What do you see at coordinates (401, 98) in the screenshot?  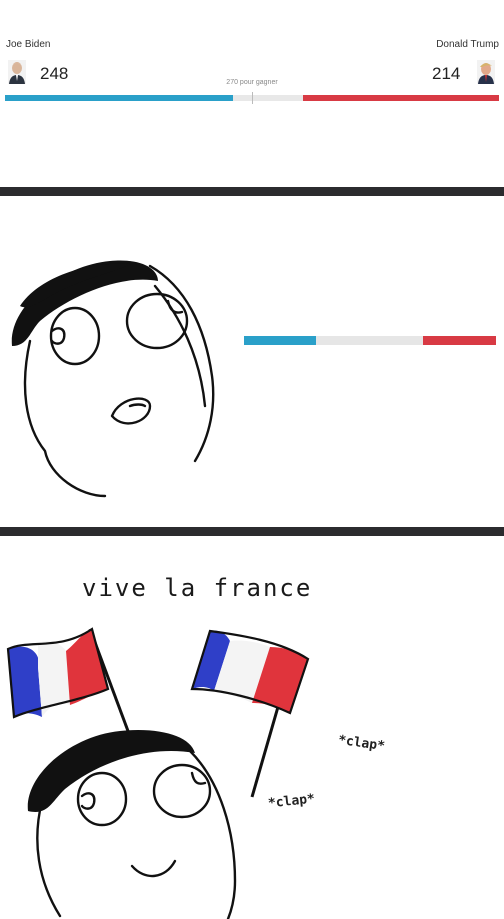 I see `trump-progress-bar` at bounding box center [401, 98].